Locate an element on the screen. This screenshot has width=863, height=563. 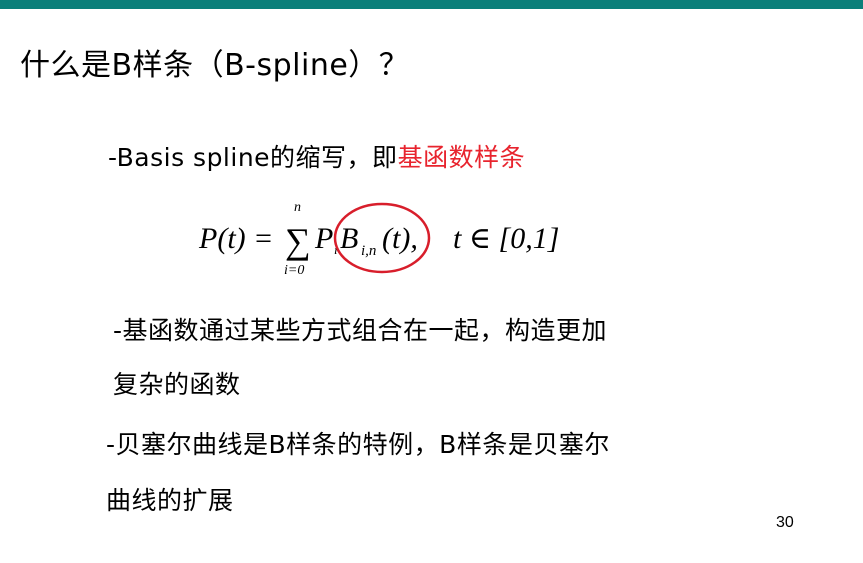
bspline-formula-svg: P(t) = n ∑ i=0 P i B i,n (t), t ∈ [0,1] is located at coordinates (378, 239).